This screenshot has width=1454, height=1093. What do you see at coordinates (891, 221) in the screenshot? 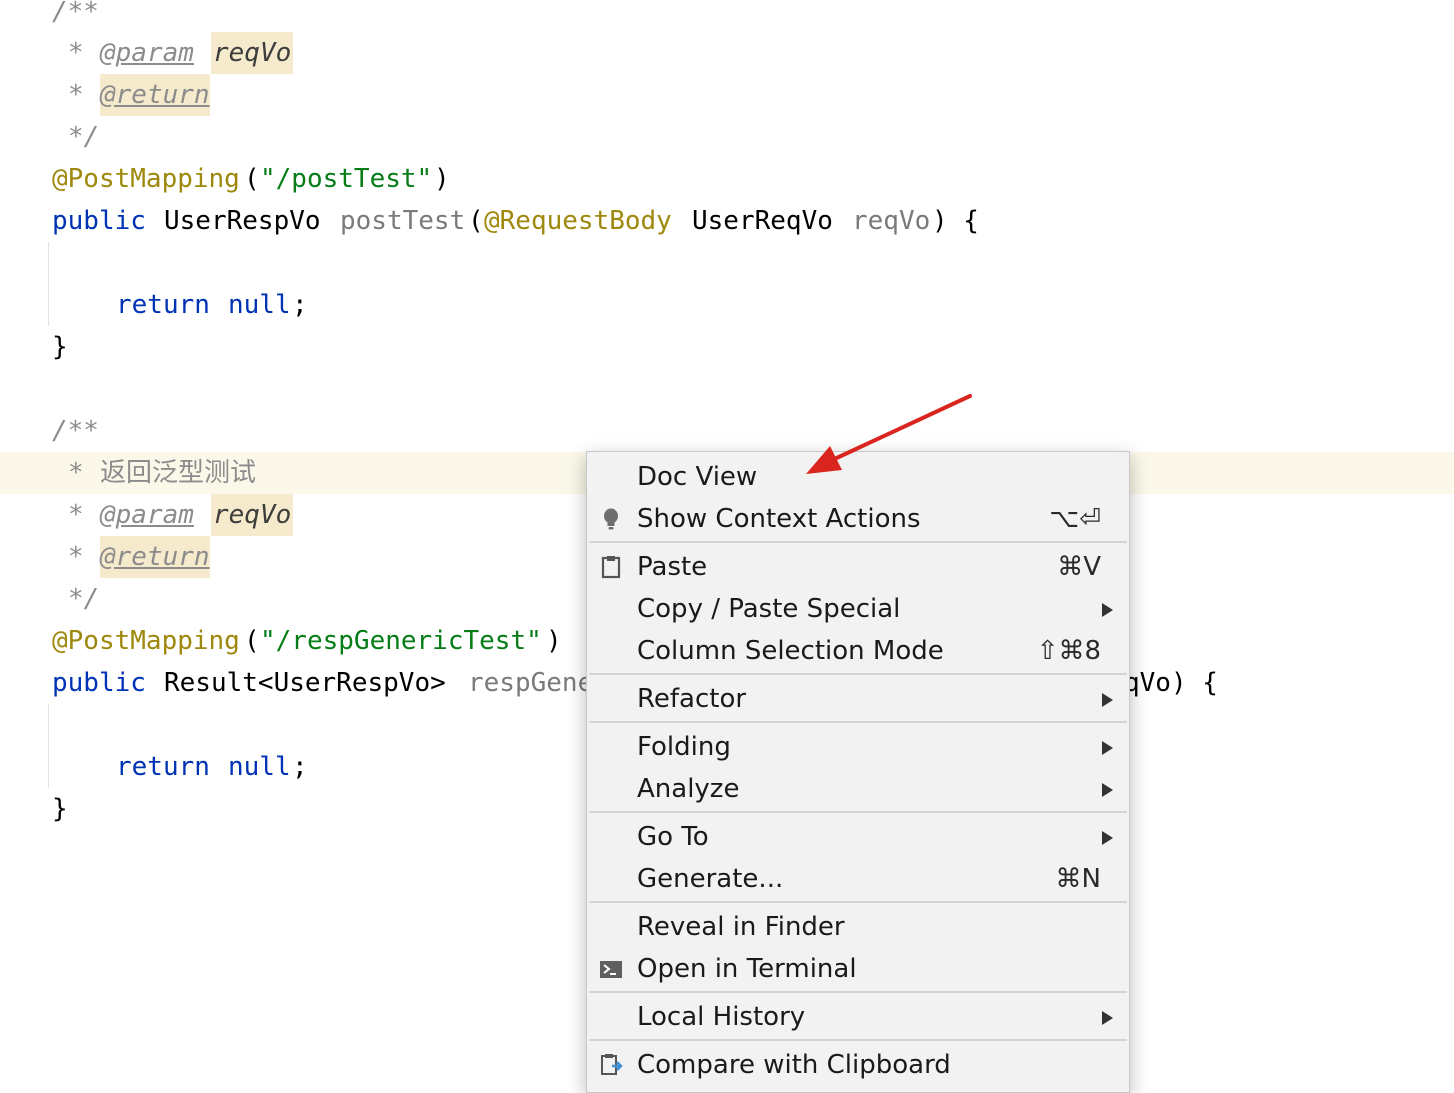
I see `param-name: reqVo` at bounding box center [891, 221].